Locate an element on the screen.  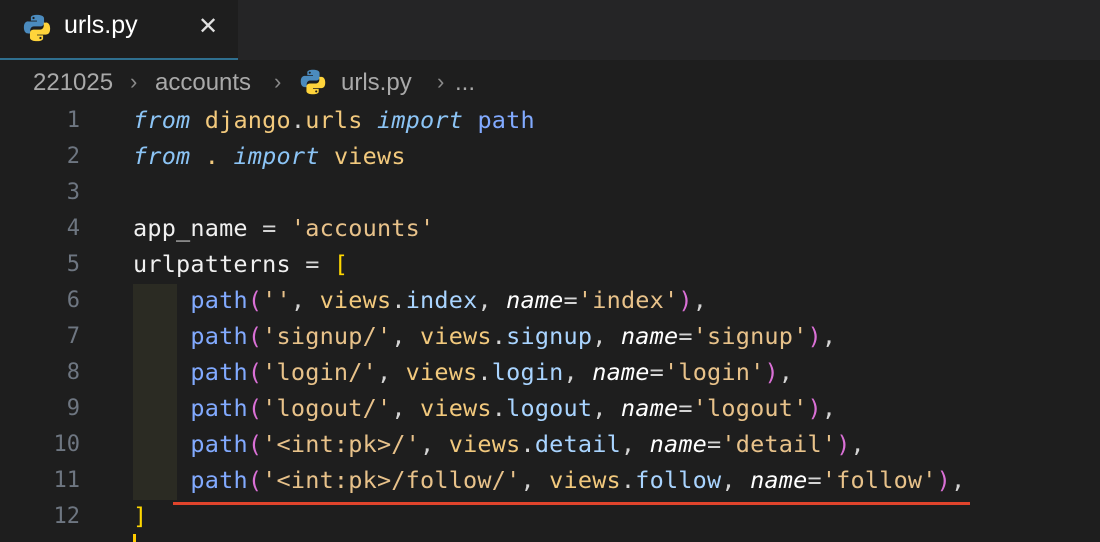
code-line: 2 from . import views is located at coordinates (550, 158).